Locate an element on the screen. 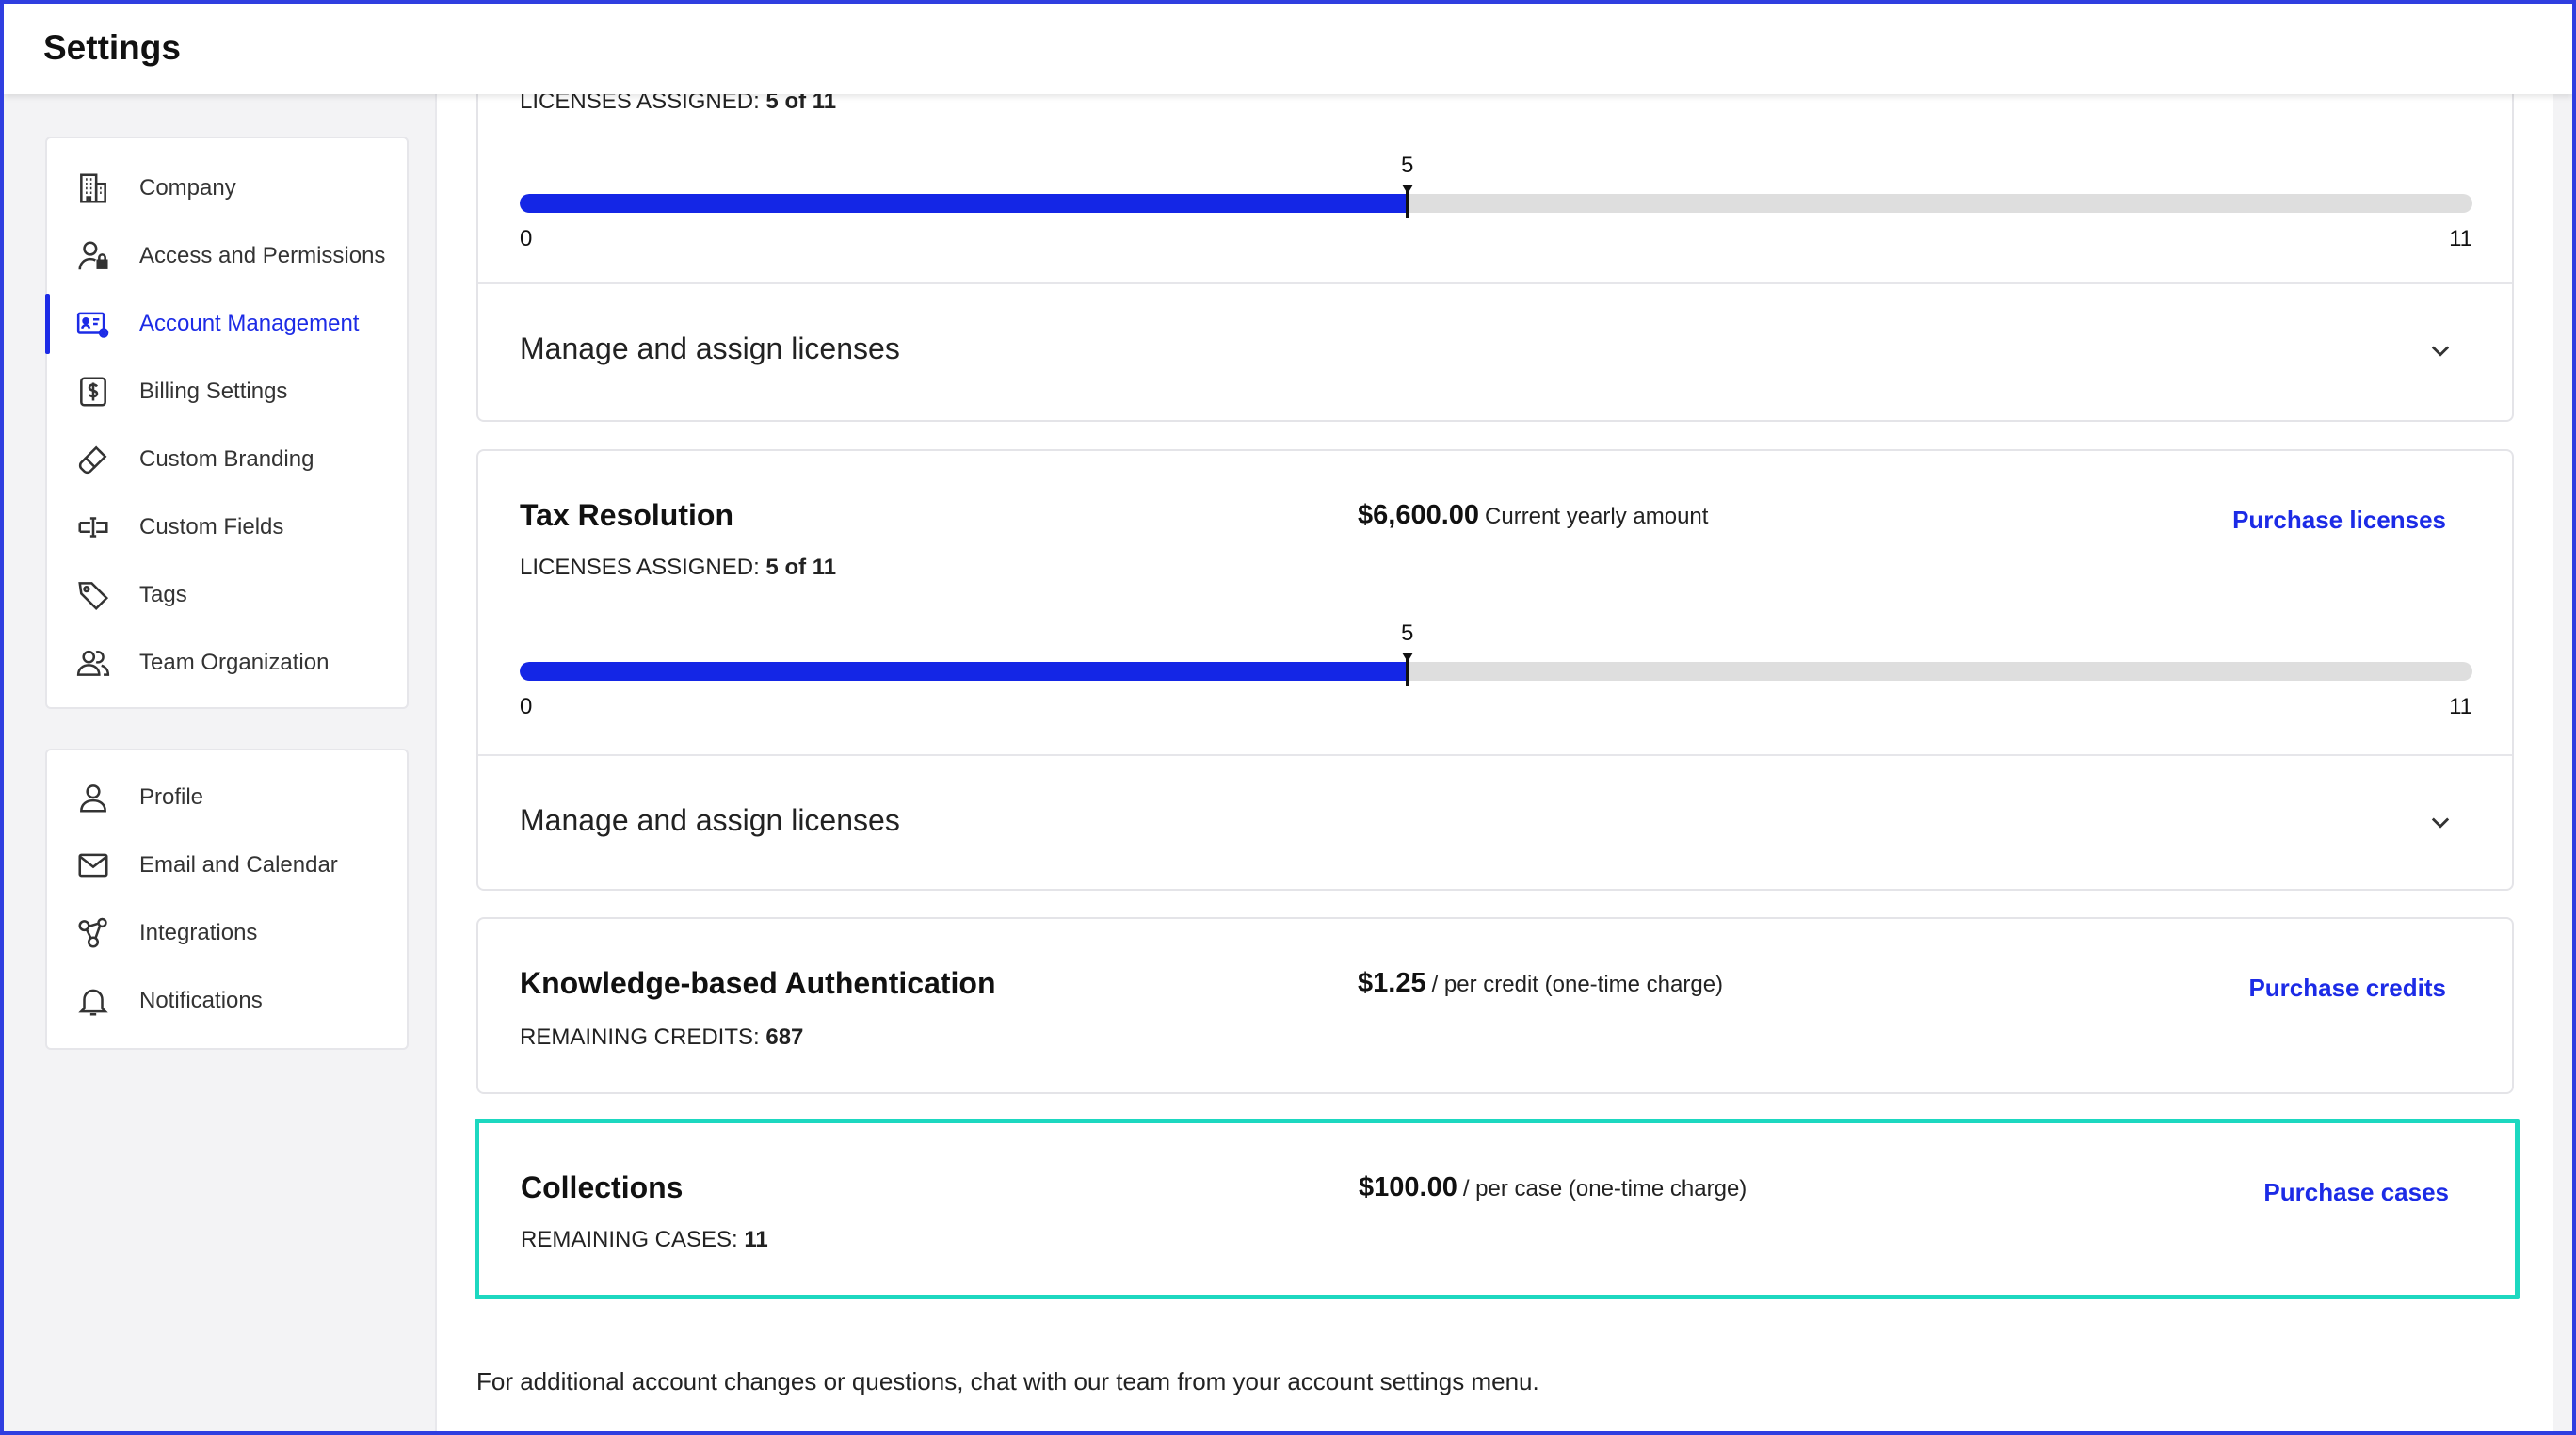 The height and width of the screenshot is (1435, 2576). building-icon is located at coordinates (93, 188).